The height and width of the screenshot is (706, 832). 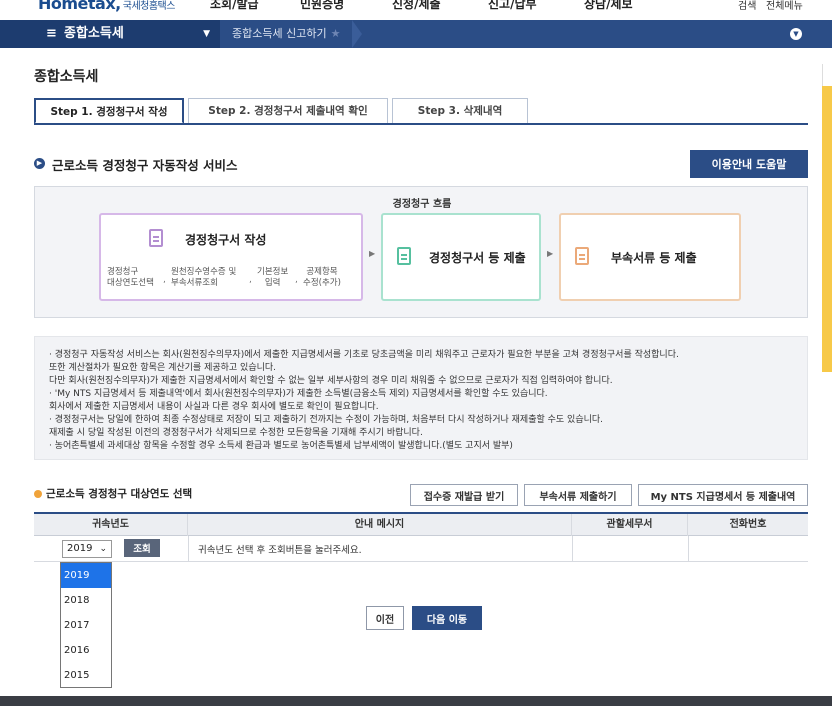 I want to click on guide-message: 귀속년도 선택 후 조회버튼을 눌러주세요., so click(x=280, y=550).